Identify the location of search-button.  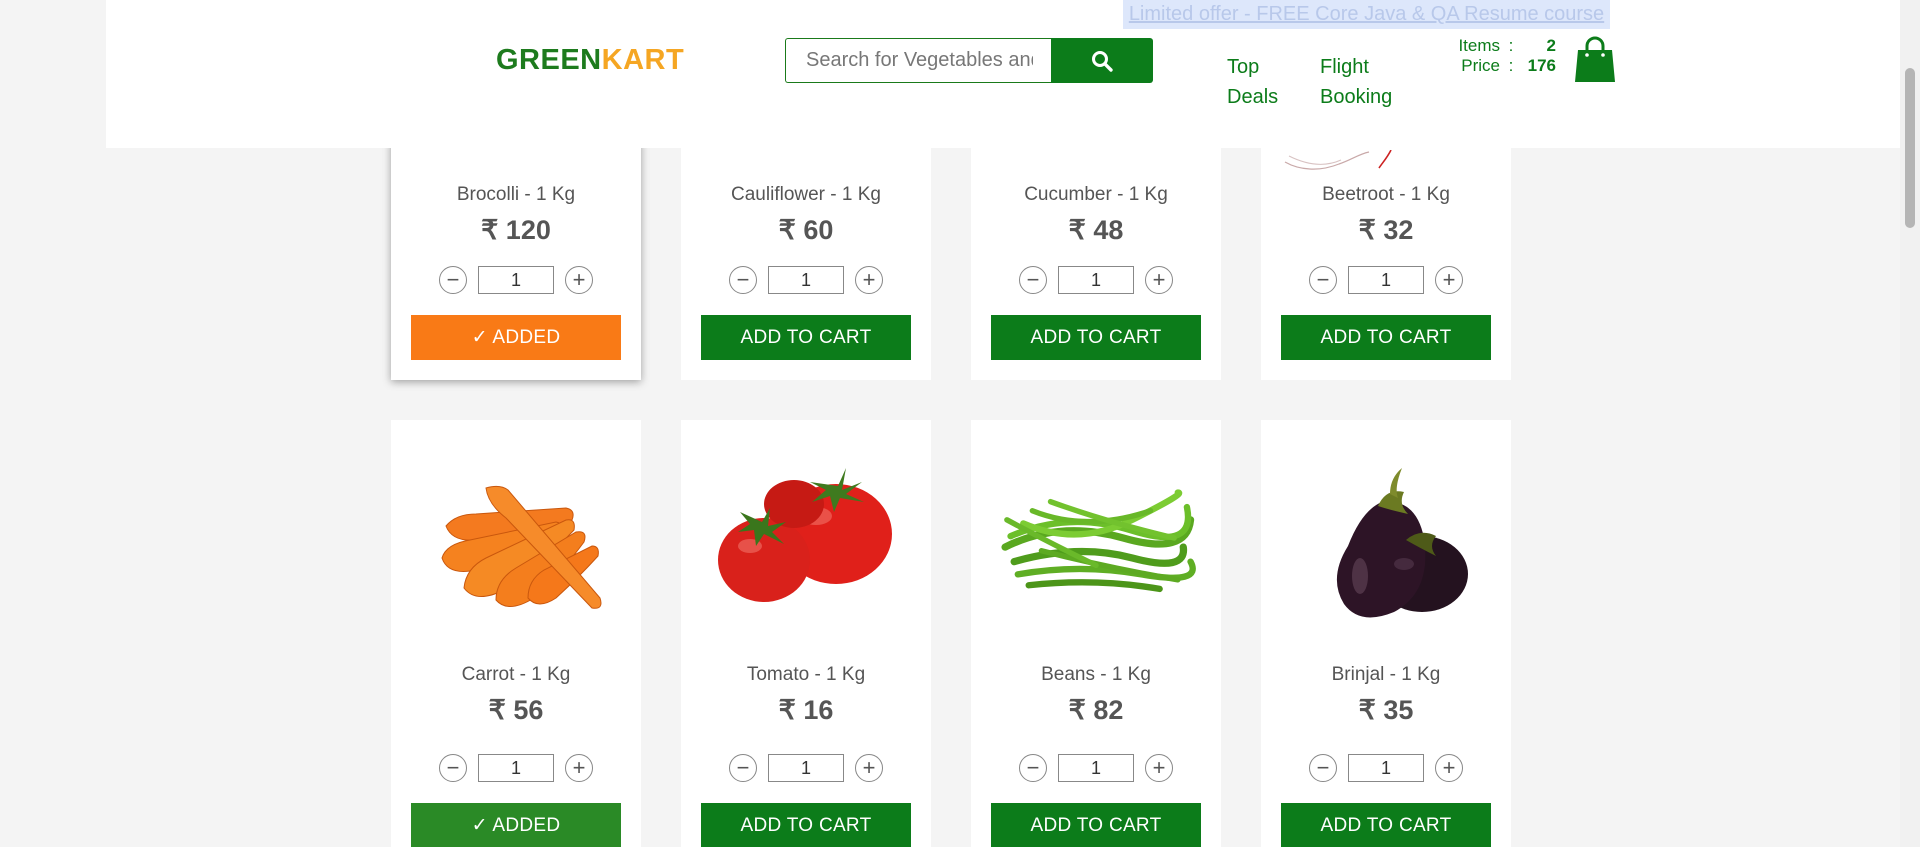
(1102, 60).